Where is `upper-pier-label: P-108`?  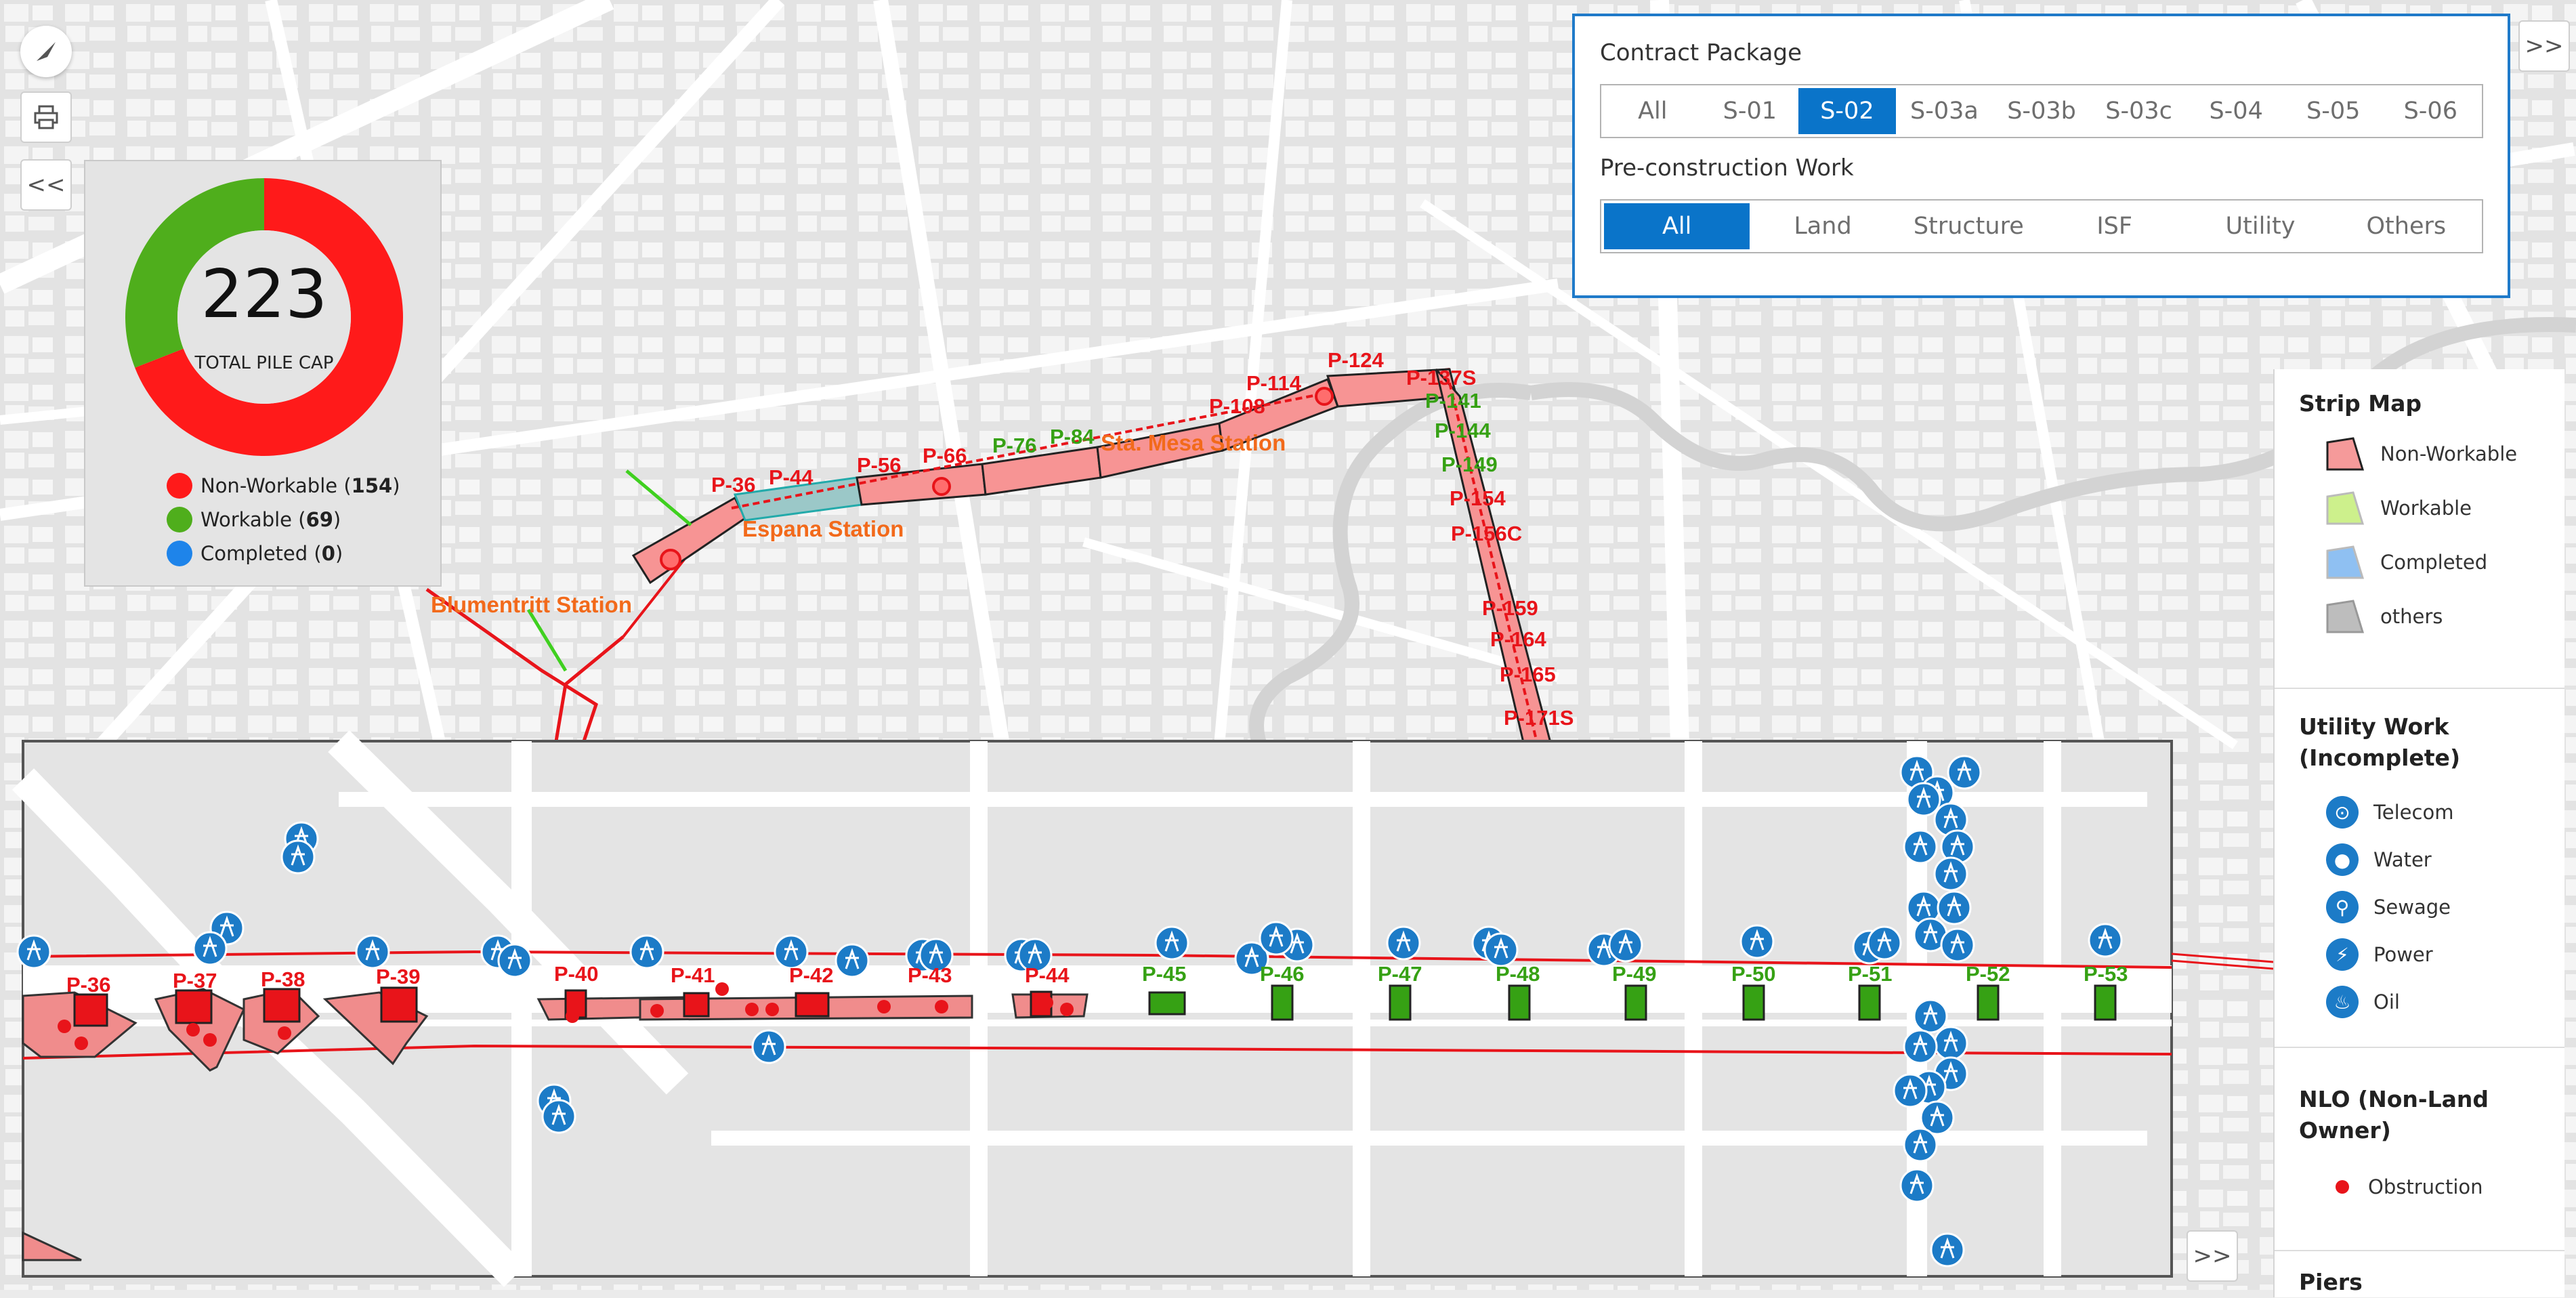 upper-pier-label: P-108 is located at coordinates (1237, 406).